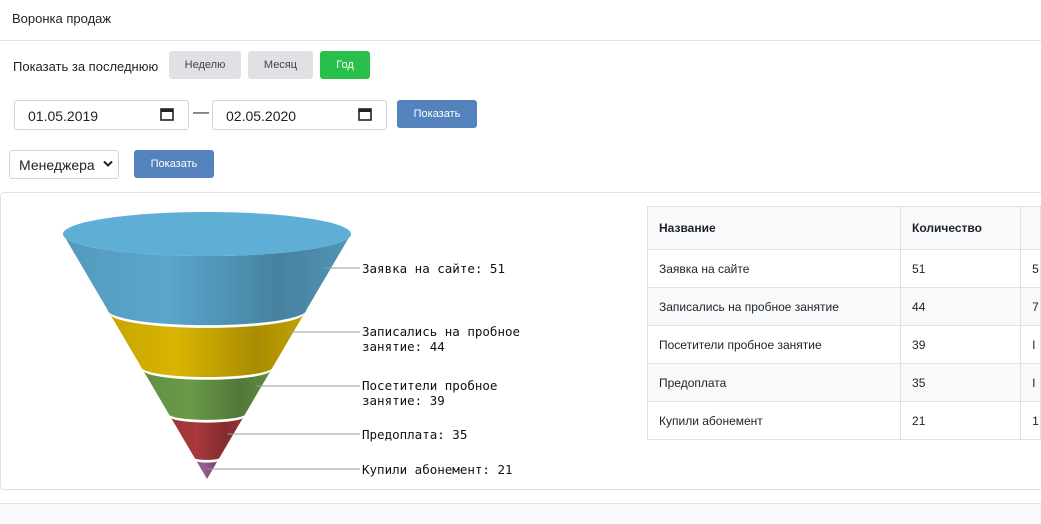 The width and height of the screenshot is (1041, 524). I want to click on table-header-row: Название Количество, so click(843, 228).